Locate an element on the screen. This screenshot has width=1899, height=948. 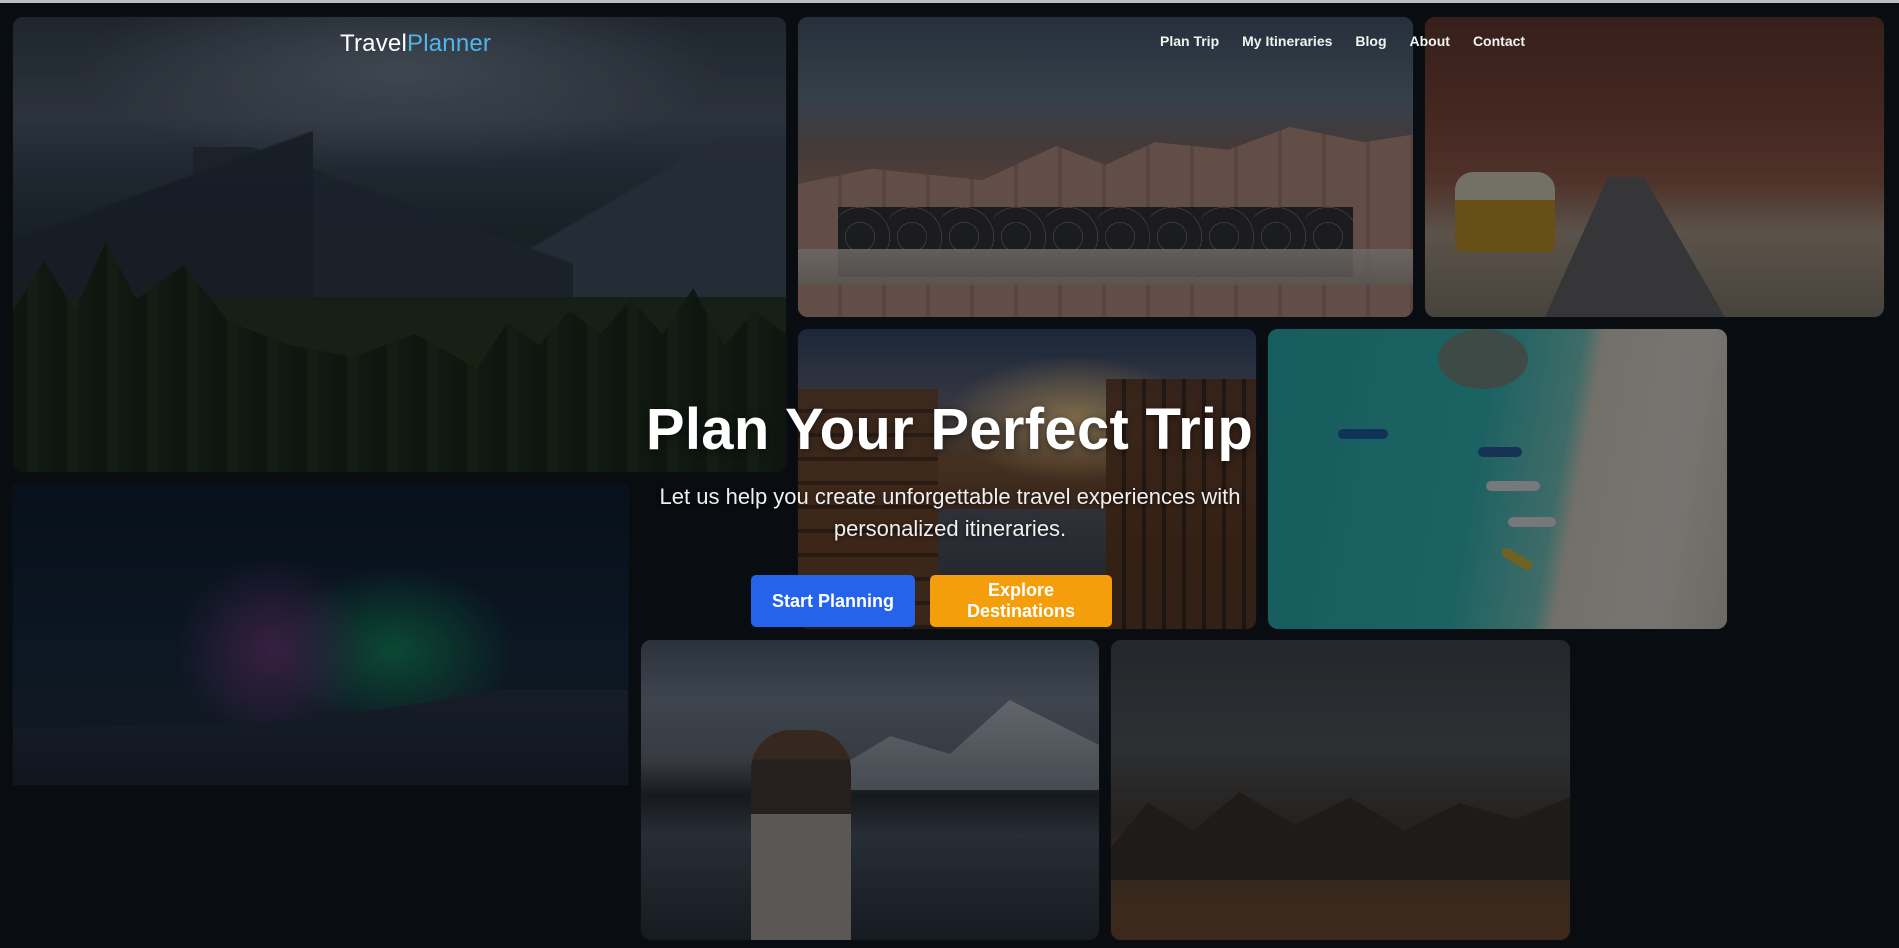
gallery-photo-desert-canyon is located at coordinates (1340, 790).